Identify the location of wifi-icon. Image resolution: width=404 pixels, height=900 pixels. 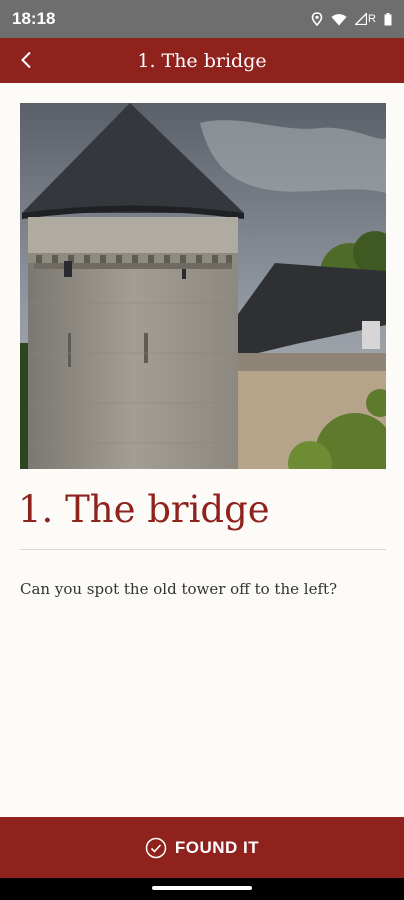
(339, 19).